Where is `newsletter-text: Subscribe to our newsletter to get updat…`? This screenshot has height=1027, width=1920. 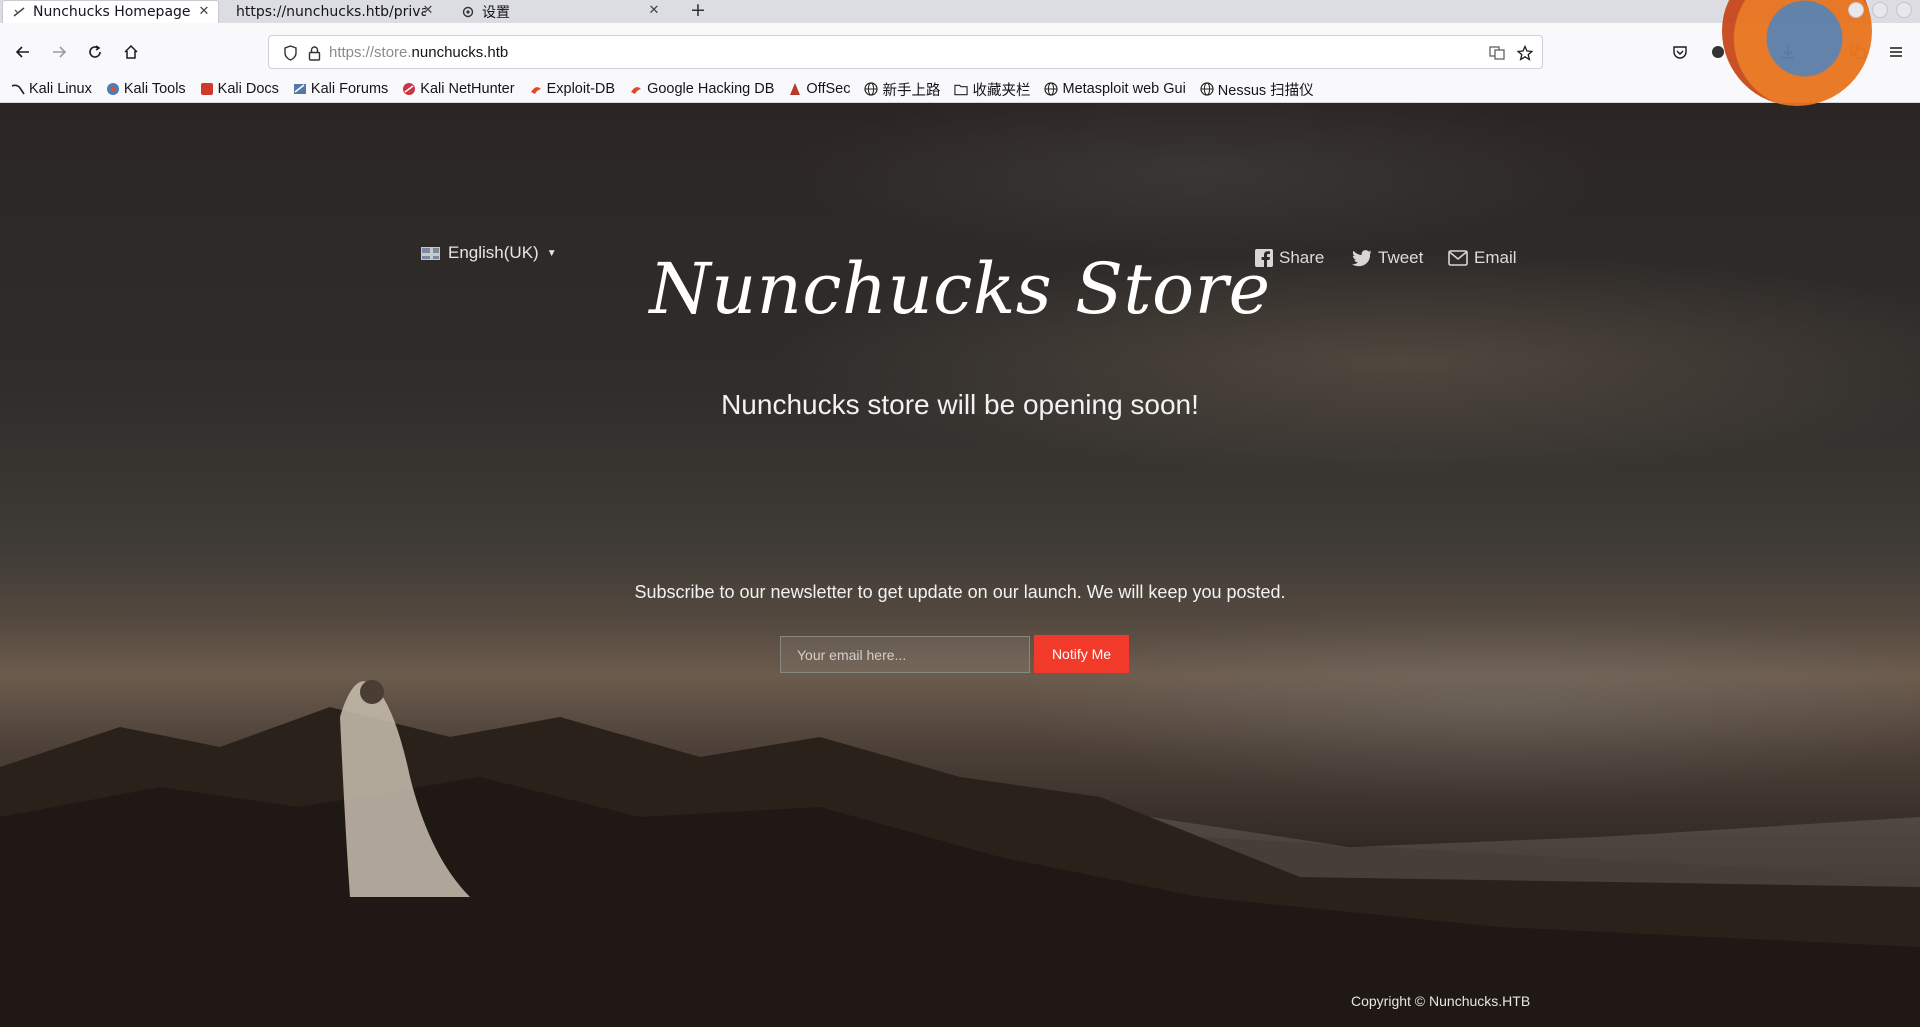
newsletter-text: Subscribe to our newsletter to get updat… is located at coordinates (960, 592).